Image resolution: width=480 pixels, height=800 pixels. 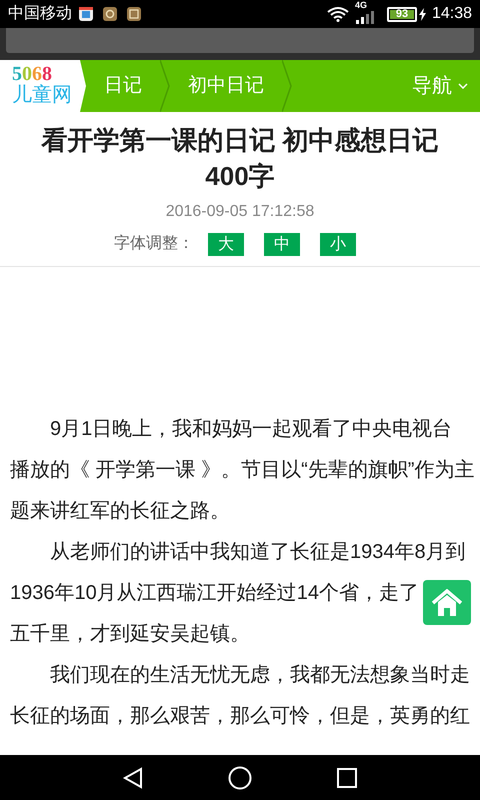 What do you see at coordinates (240, 40) in the screenshot?
I see `landscape-toggle-button` at bounding box center [240, 40].